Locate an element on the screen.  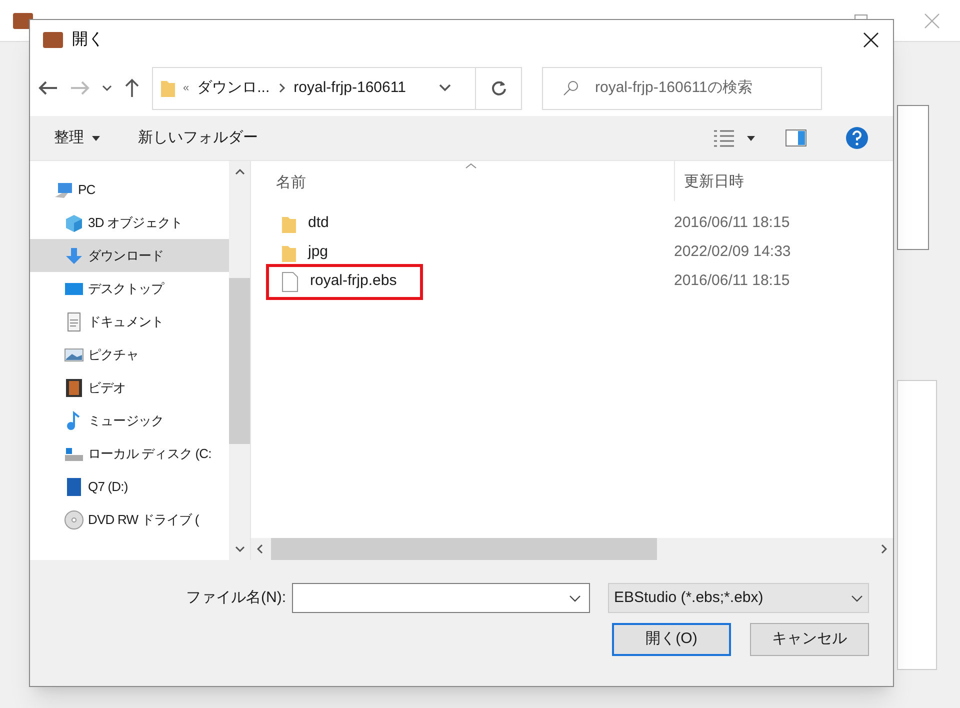
list-view-icon is located at coordinates (724, 138).